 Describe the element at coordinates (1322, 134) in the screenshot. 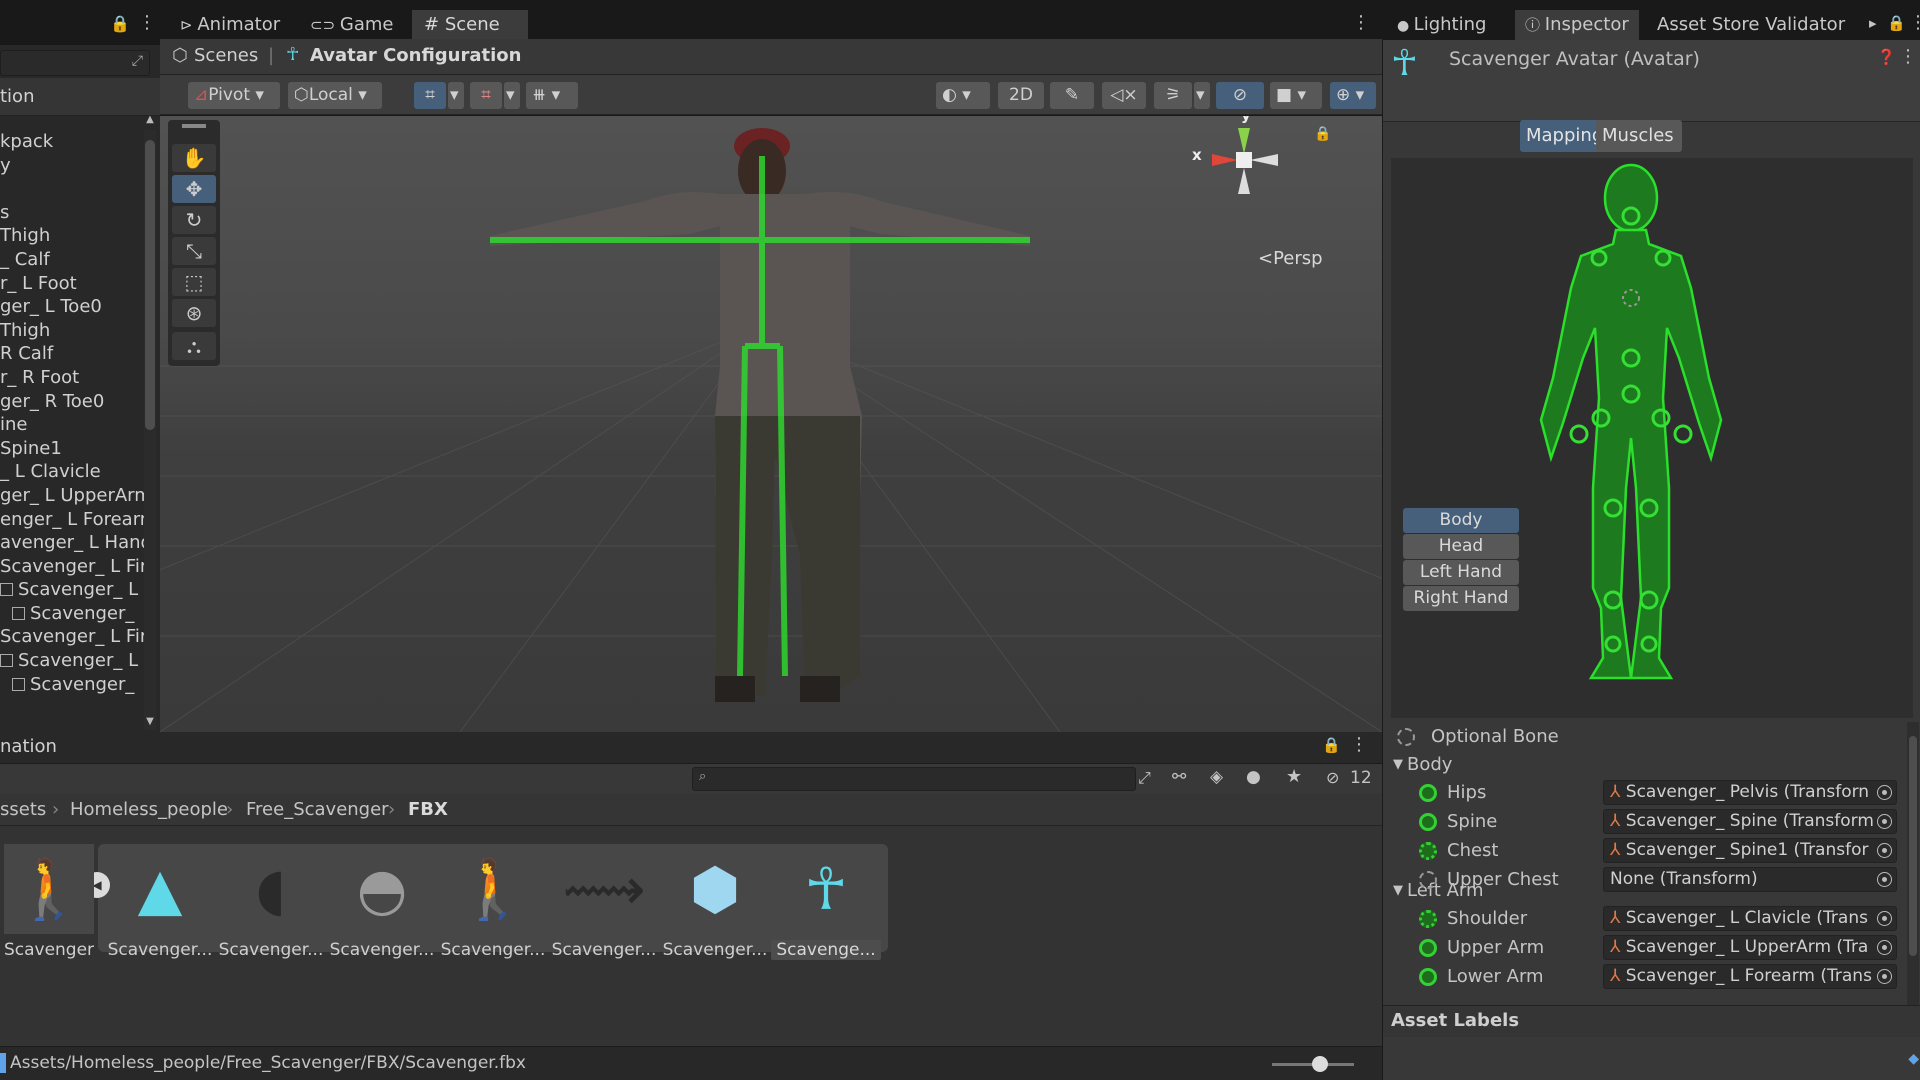

I see `gizmo-lock-icon: 🔒` at that location.